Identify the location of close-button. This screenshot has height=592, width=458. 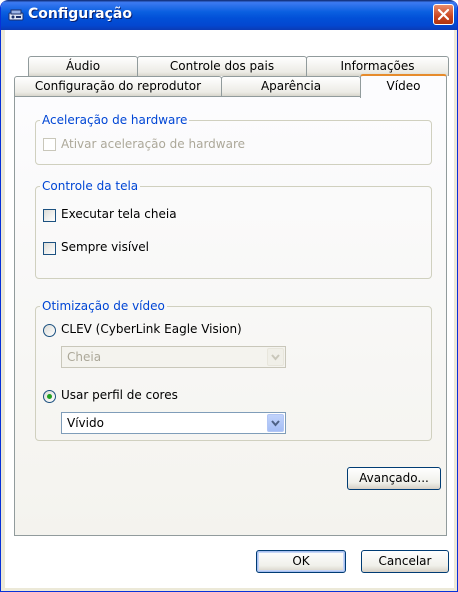
(443, 14).